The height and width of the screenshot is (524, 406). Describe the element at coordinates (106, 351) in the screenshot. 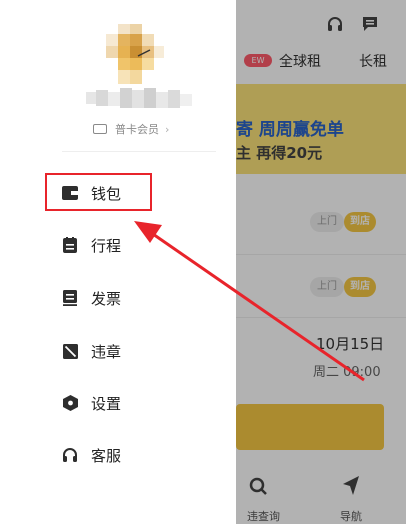

I see `menu-label-violations: 违章` at that location.